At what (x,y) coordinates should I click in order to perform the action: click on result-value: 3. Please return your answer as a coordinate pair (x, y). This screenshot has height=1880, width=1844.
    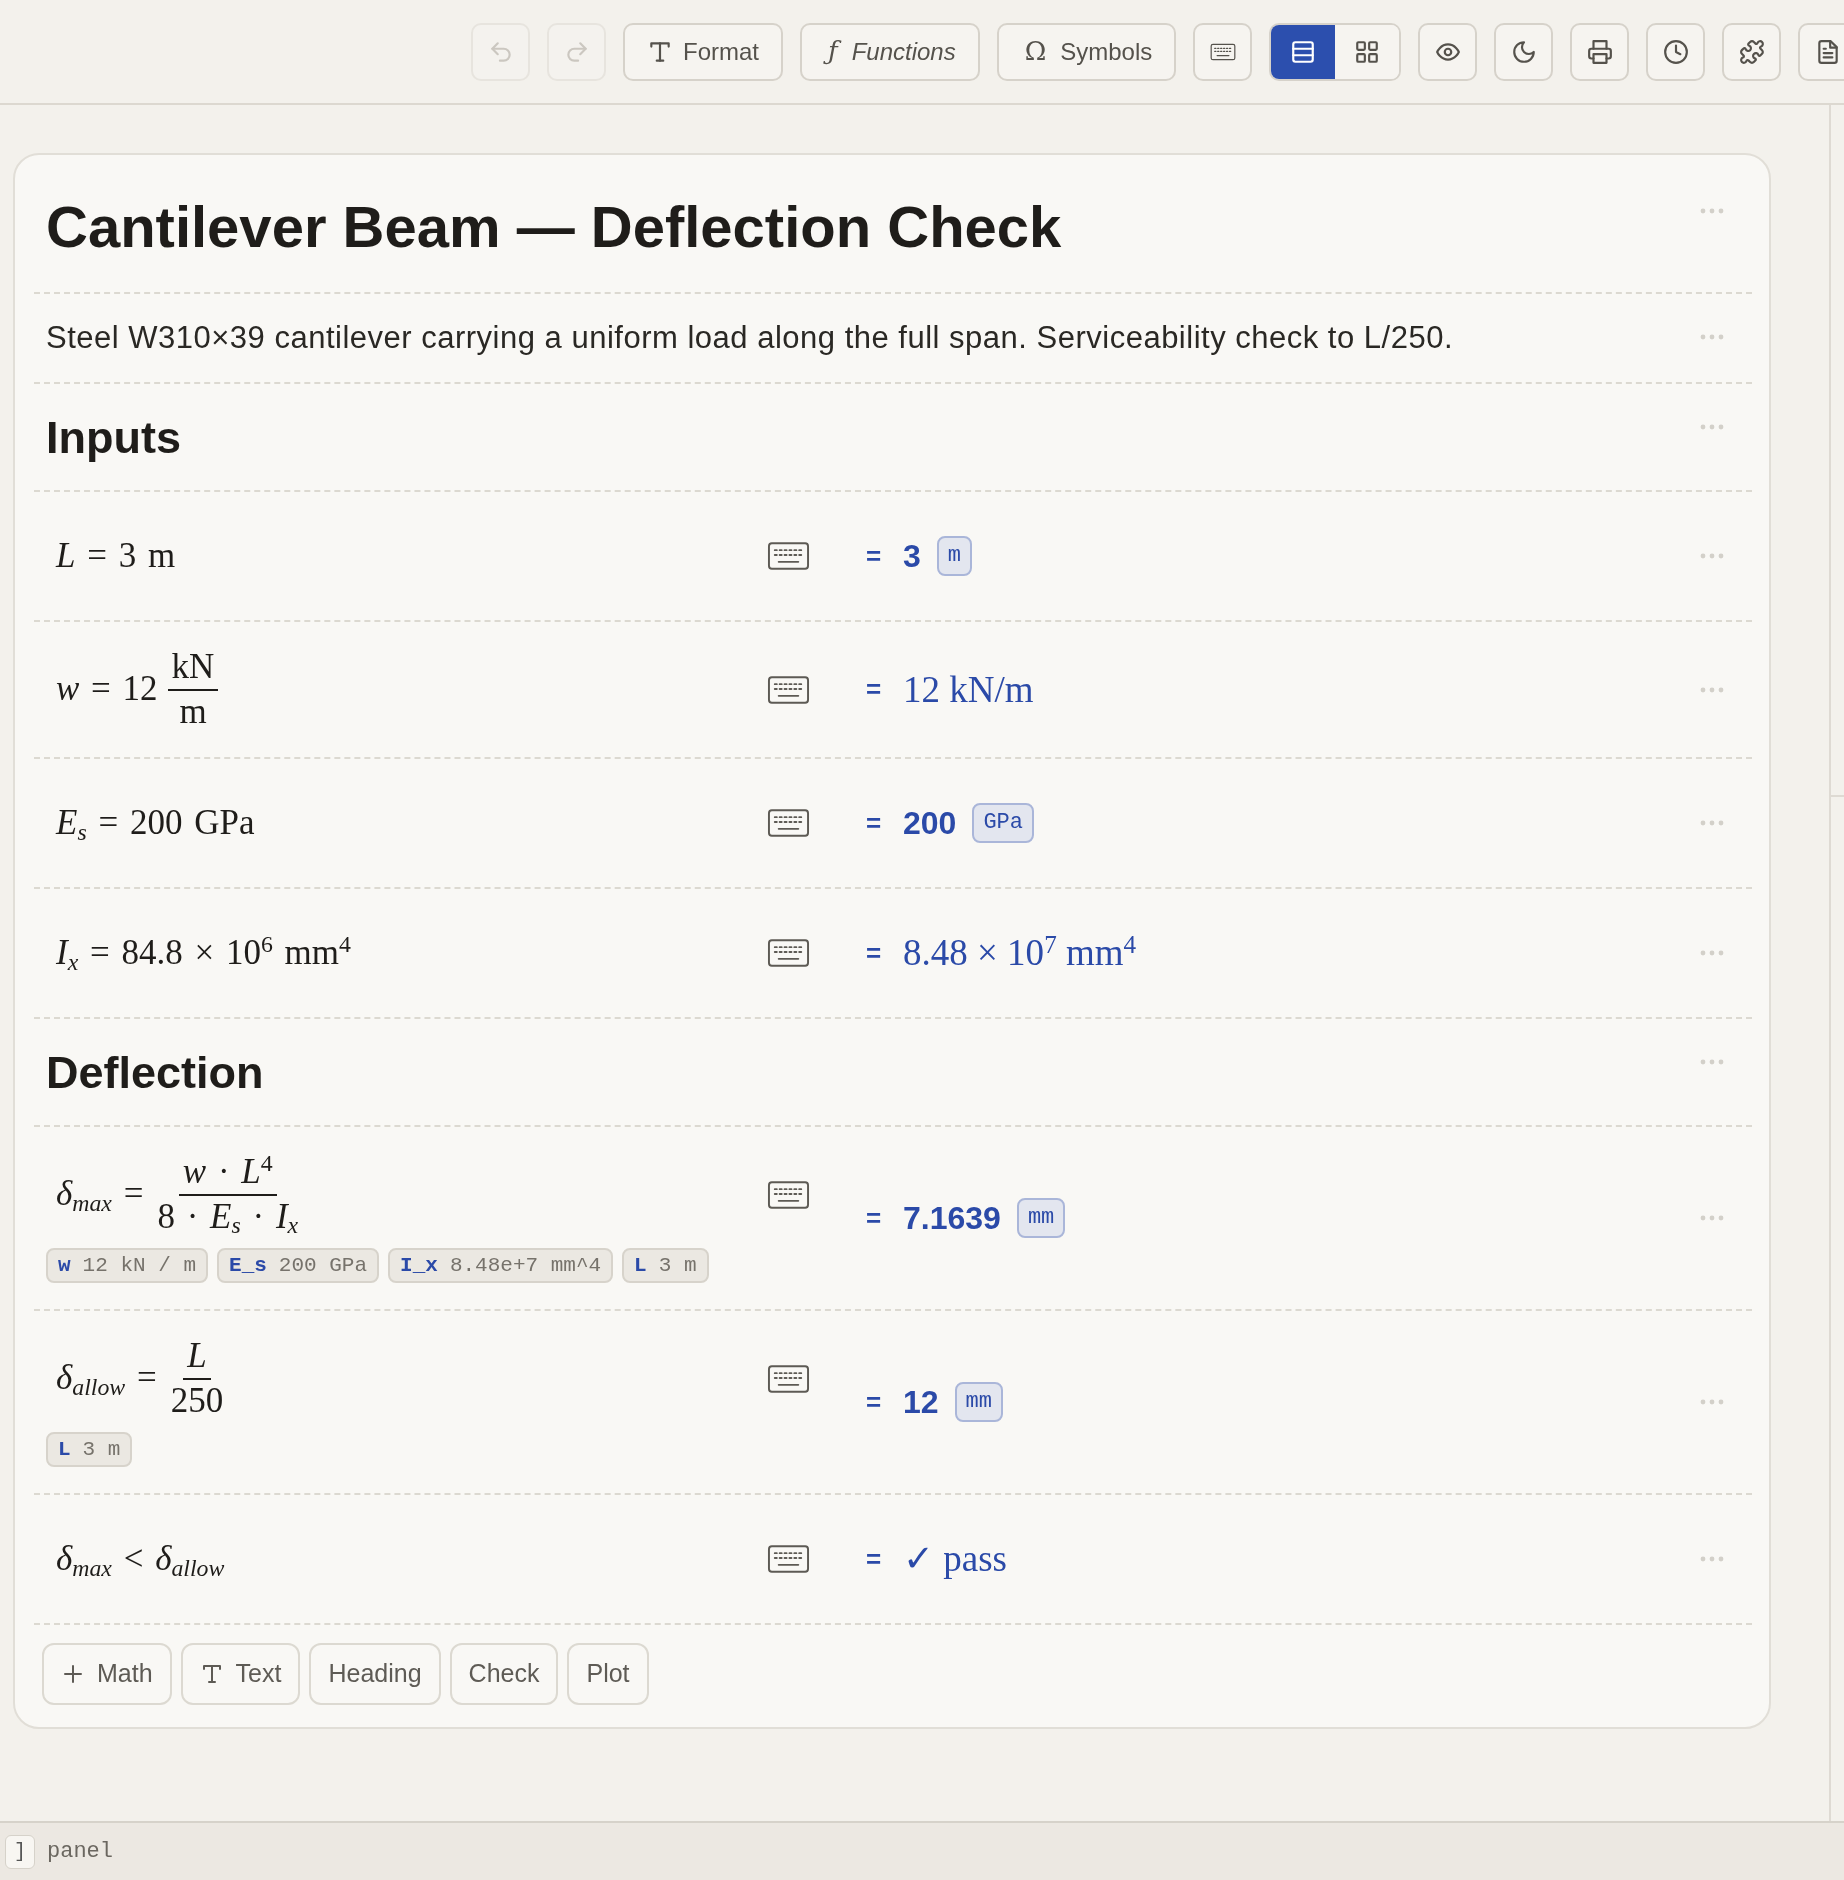
    Looking at the image, I should click on (912, 556).